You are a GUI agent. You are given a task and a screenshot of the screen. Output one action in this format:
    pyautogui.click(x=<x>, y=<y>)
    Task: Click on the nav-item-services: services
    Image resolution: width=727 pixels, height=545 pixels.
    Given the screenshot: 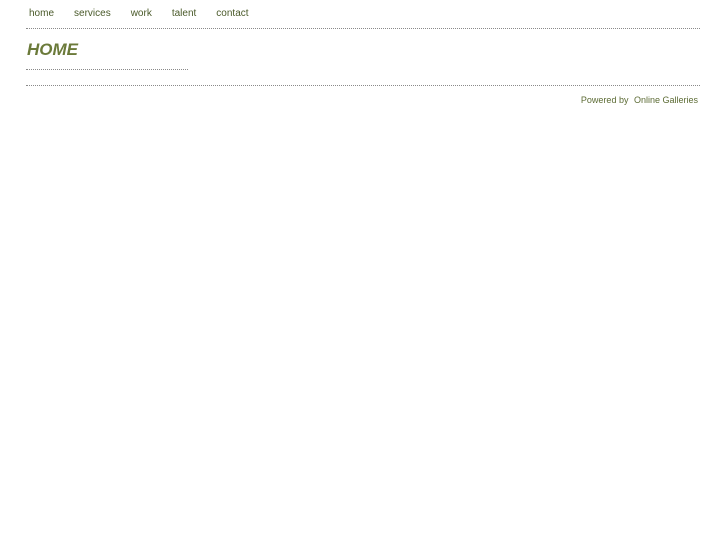 What is the action you would take?
    pyautogui.click(x=92, y=14)
    